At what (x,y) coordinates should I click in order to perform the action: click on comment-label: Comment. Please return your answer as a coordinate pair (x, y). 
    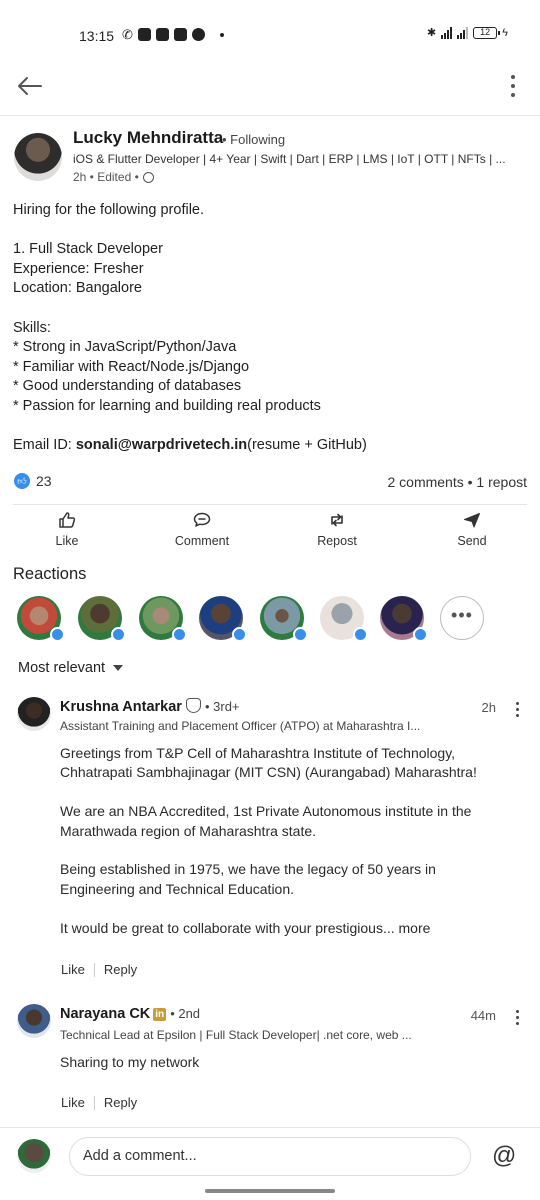
    Looking at the image, I should click on (202, 541).